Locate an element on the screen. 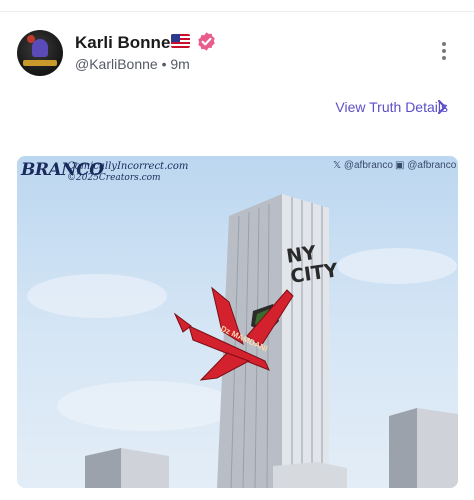 This screenshot has height=500, width=474. more-options-icon is located at coordinates (444, 53).